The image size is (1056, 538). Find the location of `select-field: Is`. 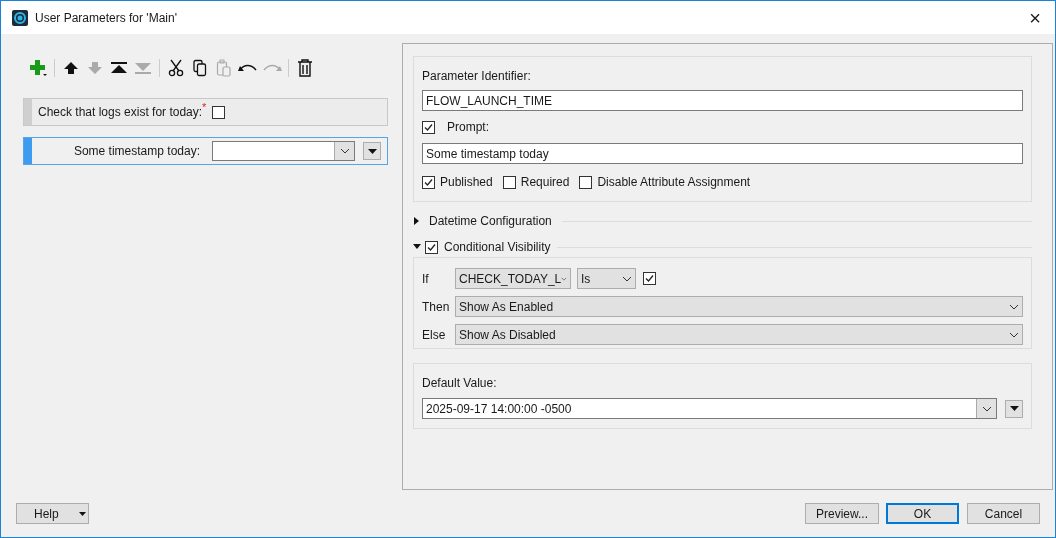

select-field: Is is located at coordinates (606, 278).